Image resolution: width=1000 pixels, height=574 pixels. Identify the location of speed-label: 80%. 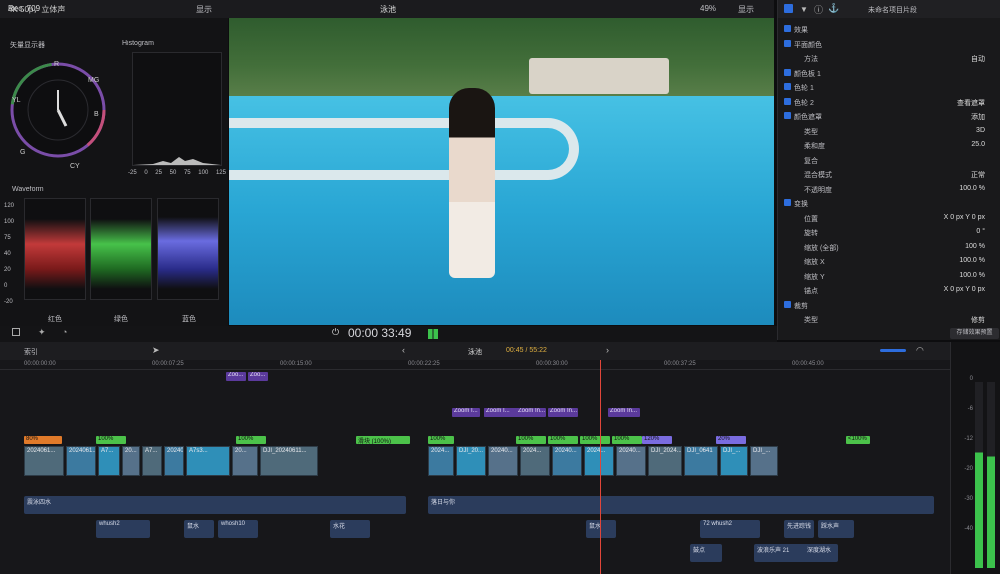
(43, 440).